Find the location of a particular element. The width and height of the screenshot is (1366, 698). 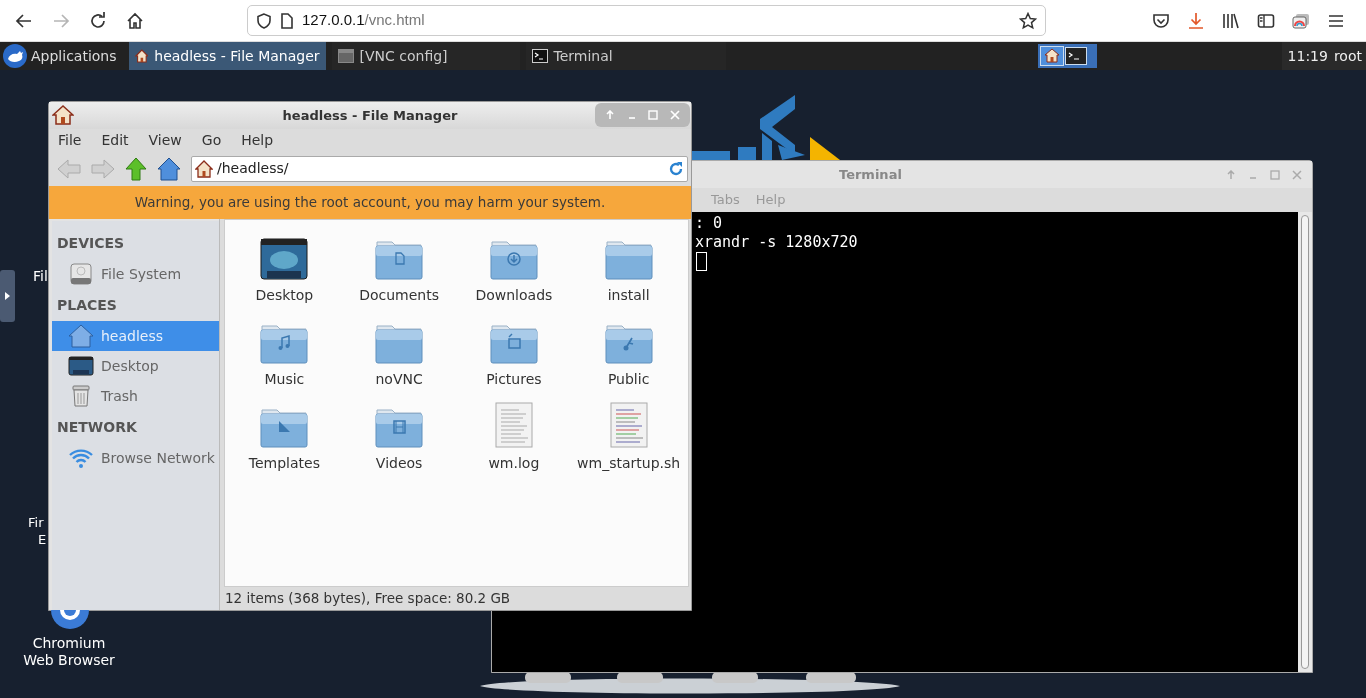

download-icon is located at coordinates (1196, 20).